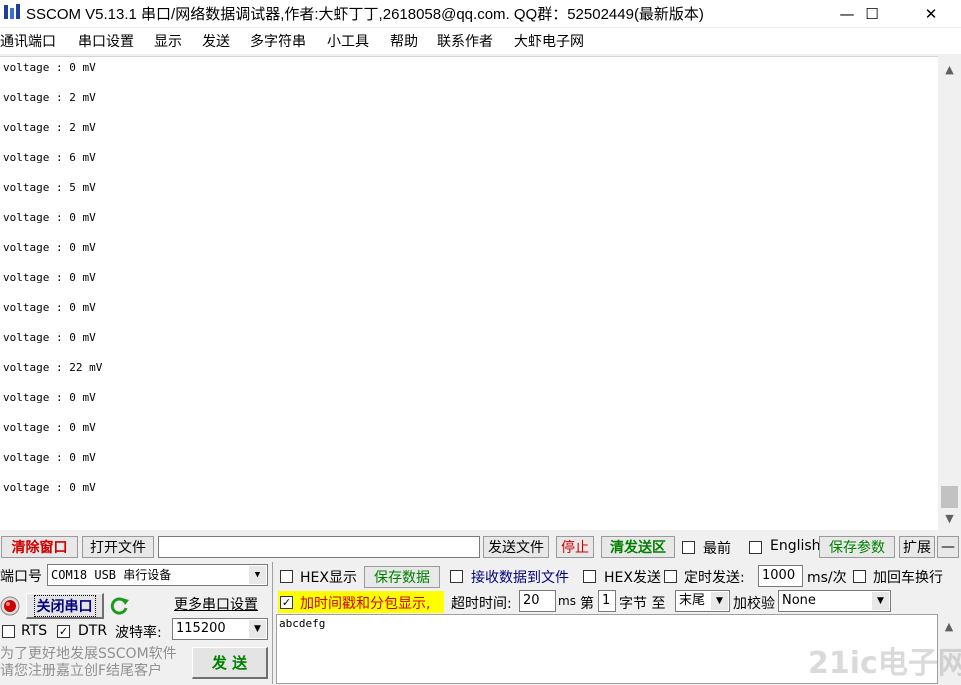  I want to click on timeout-input: 20, so click(537, 601).